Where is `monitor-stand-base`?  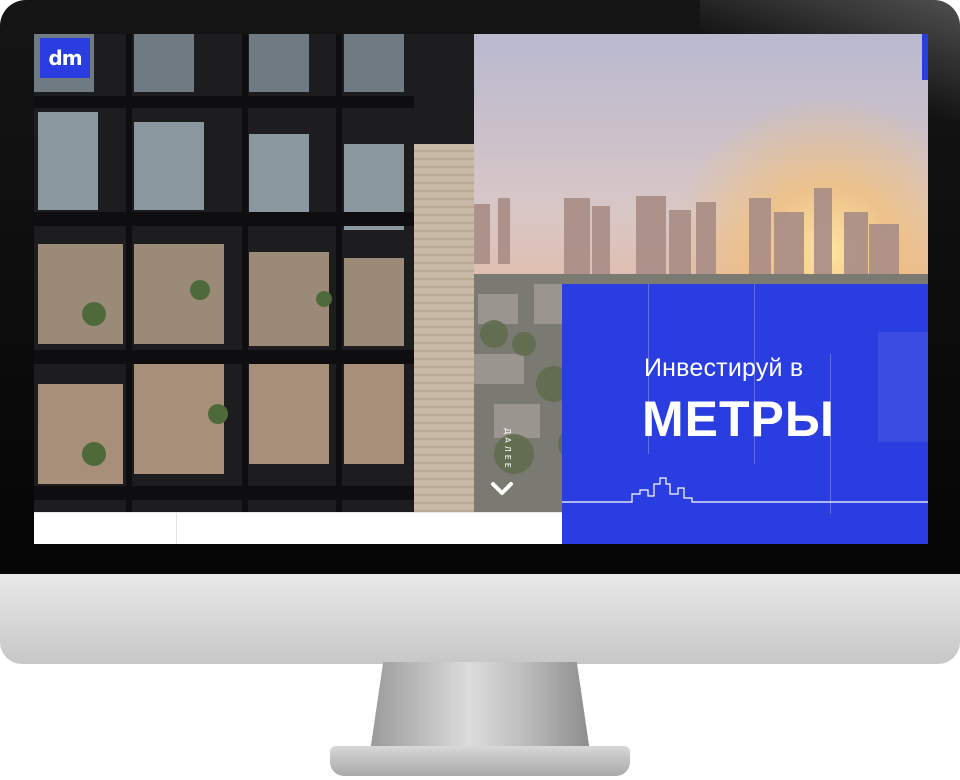
monitor-stand-base is located at coordinates (480, 761).